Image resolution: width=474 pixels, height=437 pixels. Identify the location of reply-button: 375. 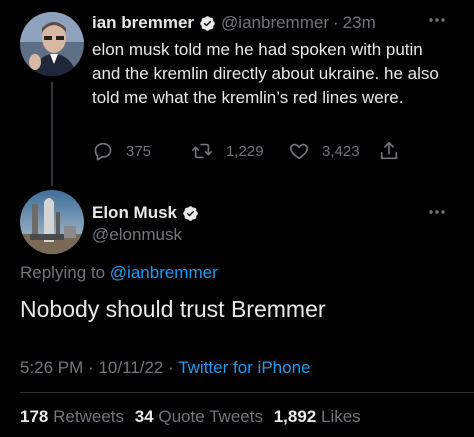
(121, 151).